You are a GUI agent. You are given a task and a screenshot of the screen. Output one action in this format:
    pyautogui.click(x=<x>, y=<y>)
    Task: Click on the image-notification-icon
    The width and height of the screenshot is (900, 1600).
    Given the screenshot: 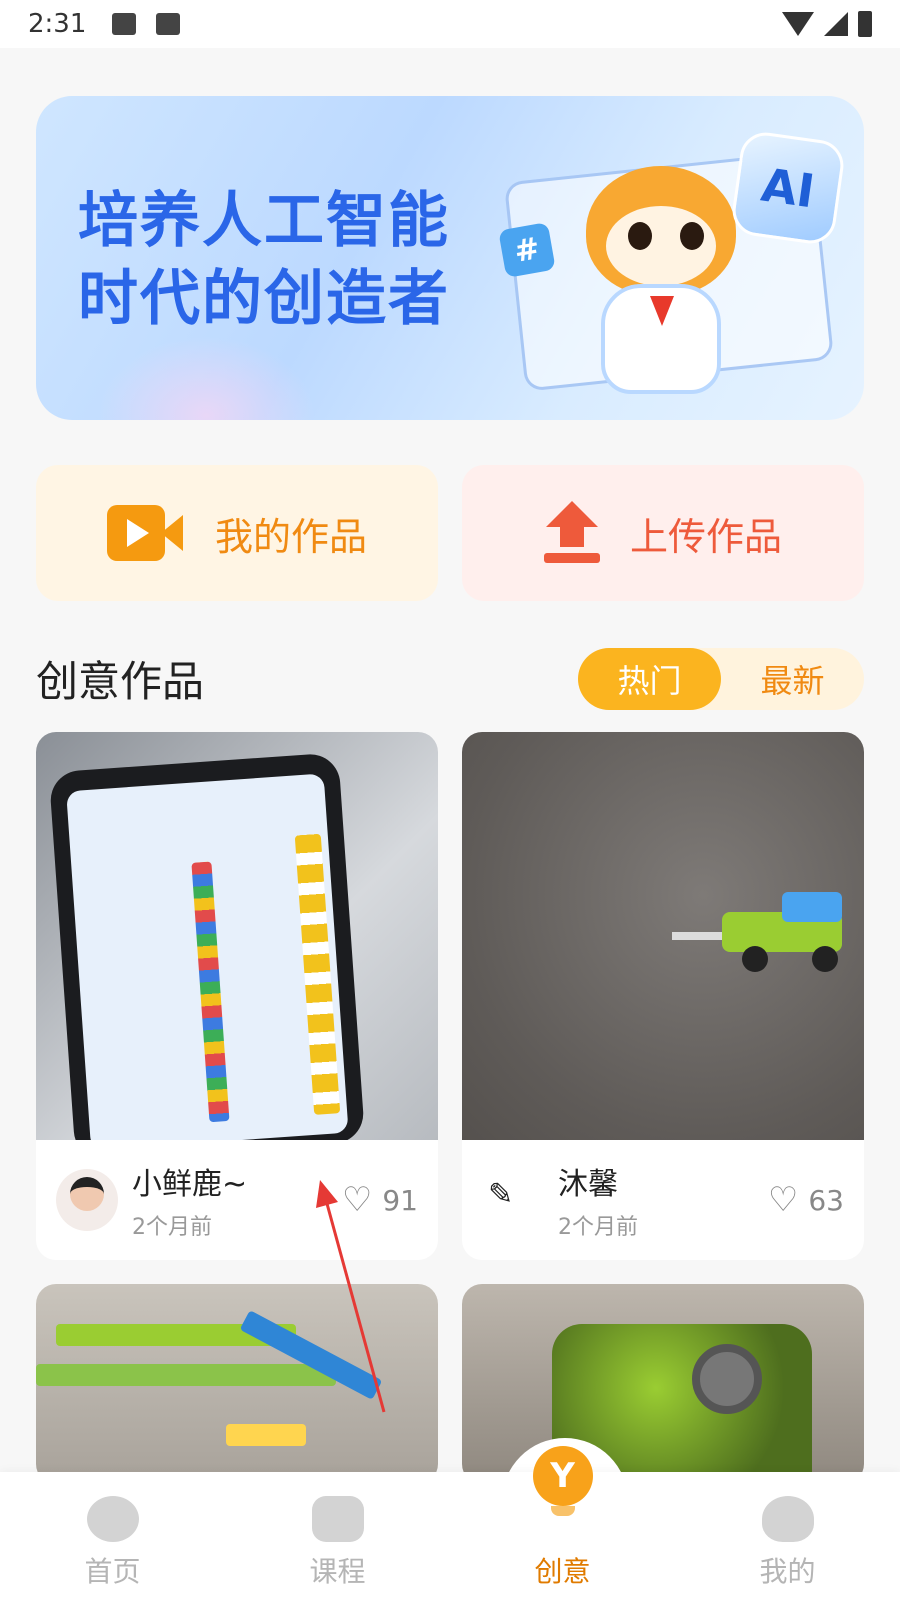 What is the action you would take?
    pyautogui.click(x=124, y=24)
    